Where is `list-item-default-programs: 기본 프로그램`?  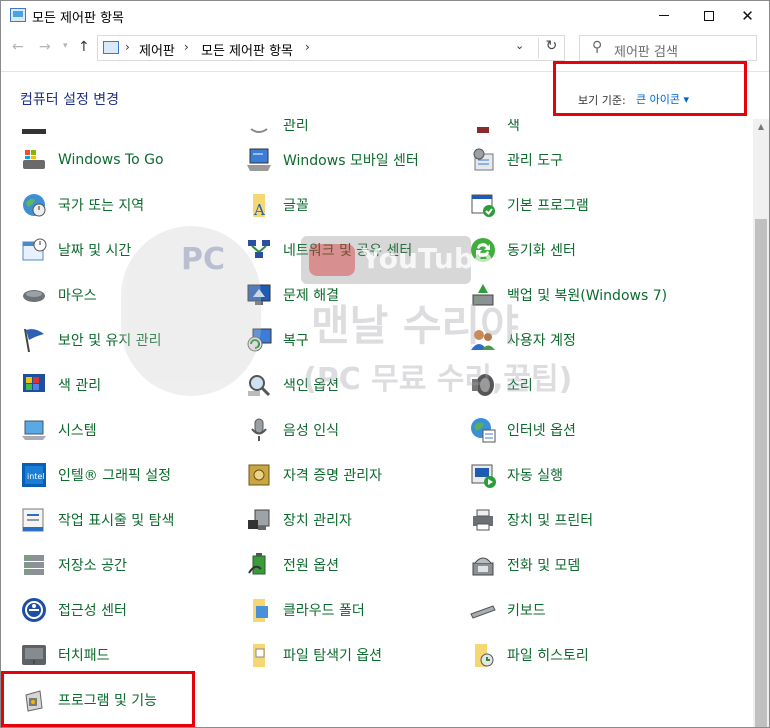
list-item-default-programs: 기본 프로그램 is located at coordinates (528, 205).